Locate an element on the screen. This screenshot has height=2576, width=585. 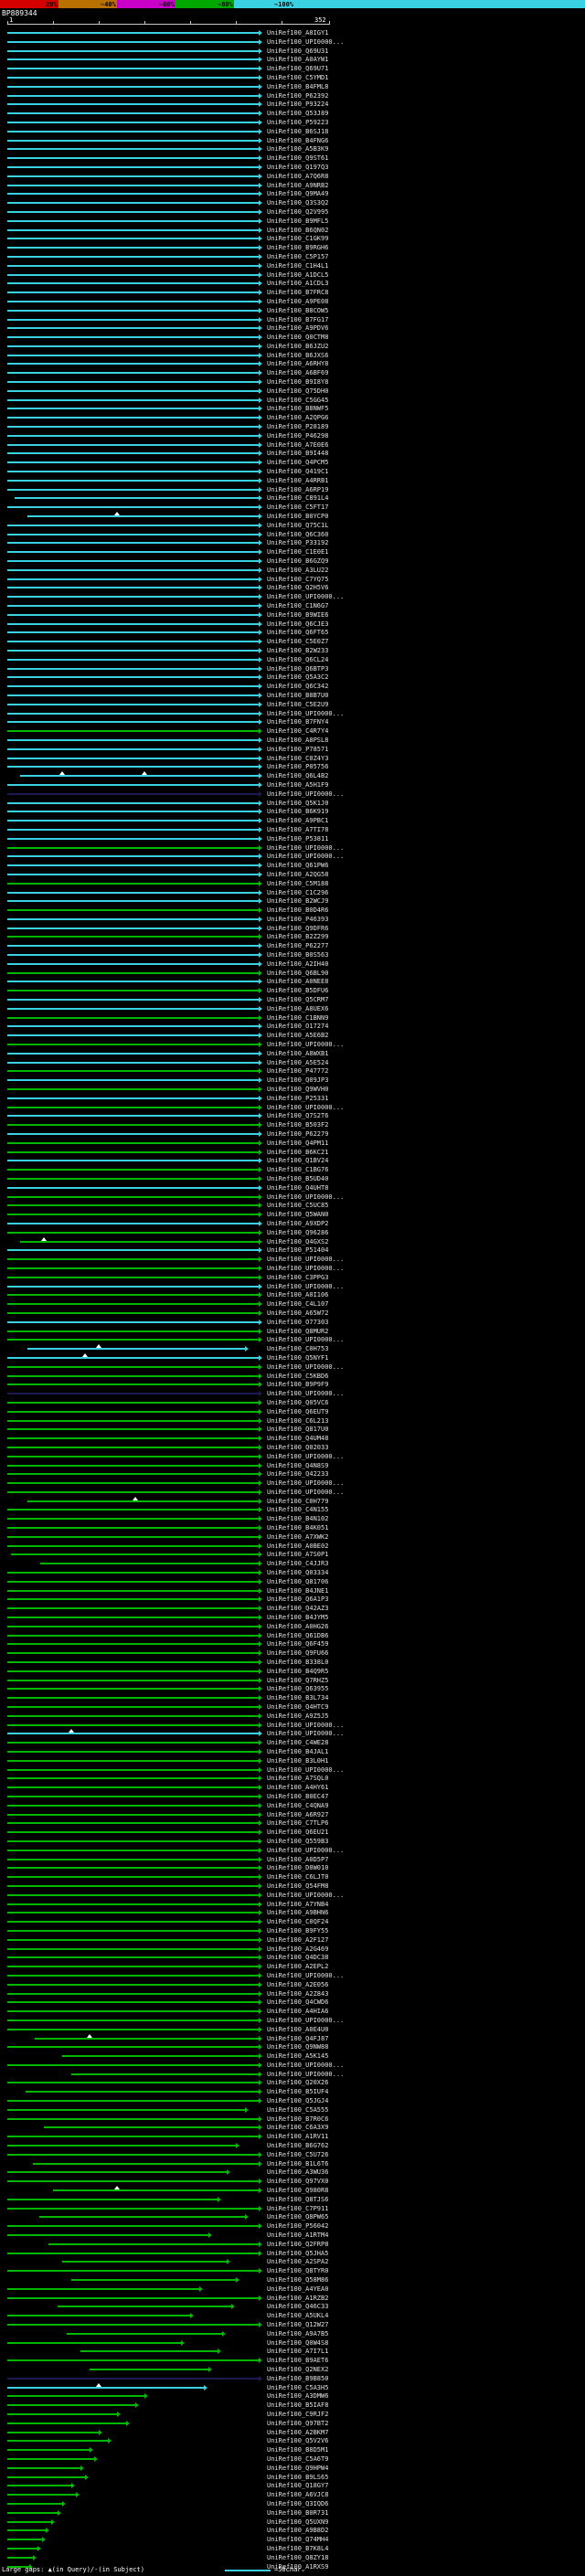
hit-row: UniRef100_C0QF24 is located at coordinates (293, 1921).